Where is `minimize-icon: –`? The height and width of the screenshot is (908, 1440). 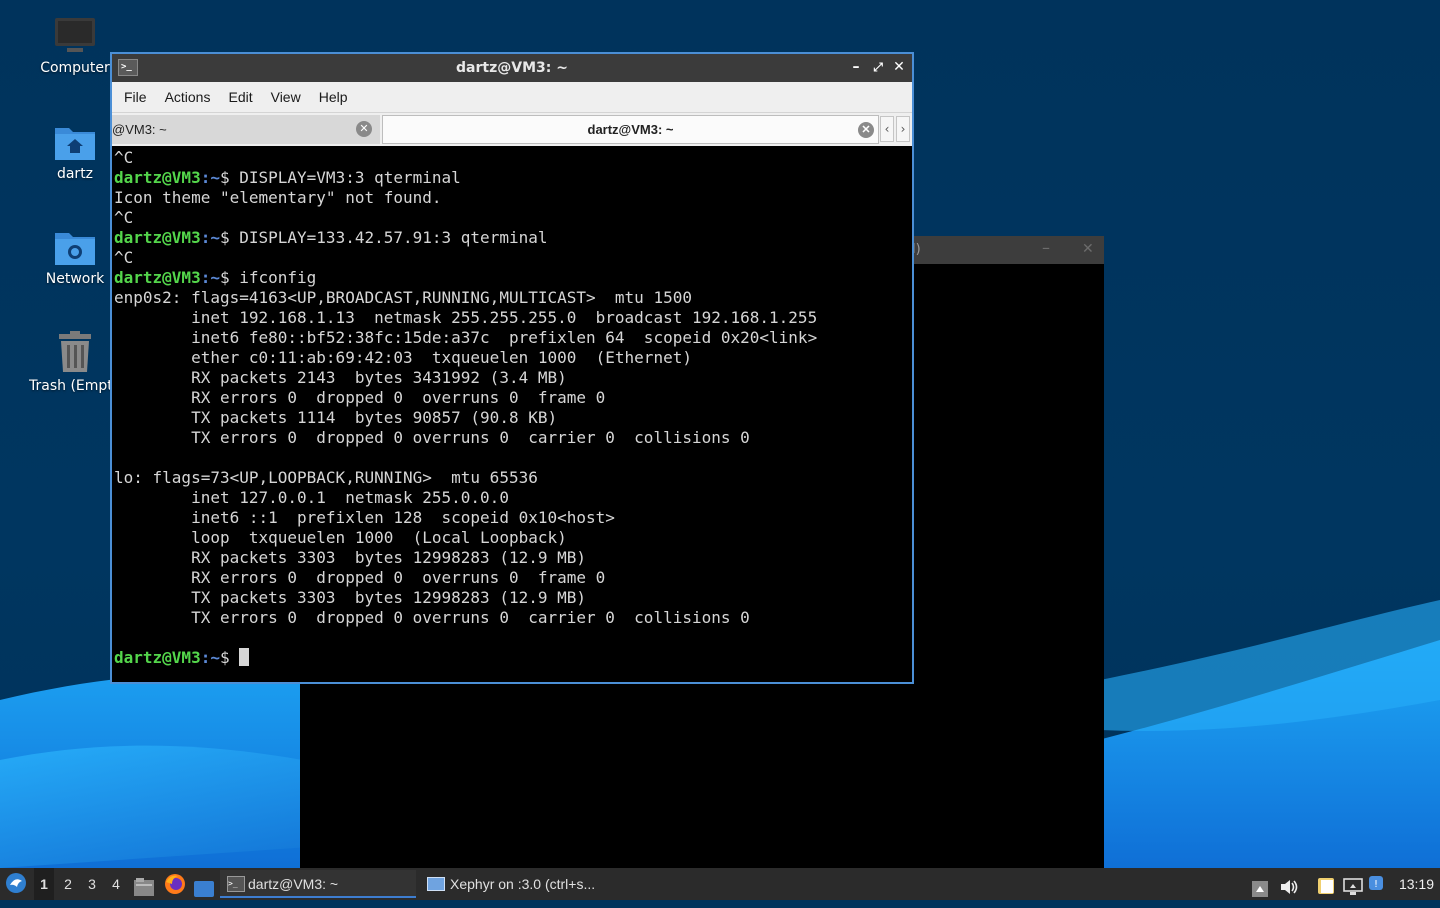
minimize-icon: – is located at coordinates (1046, 247).